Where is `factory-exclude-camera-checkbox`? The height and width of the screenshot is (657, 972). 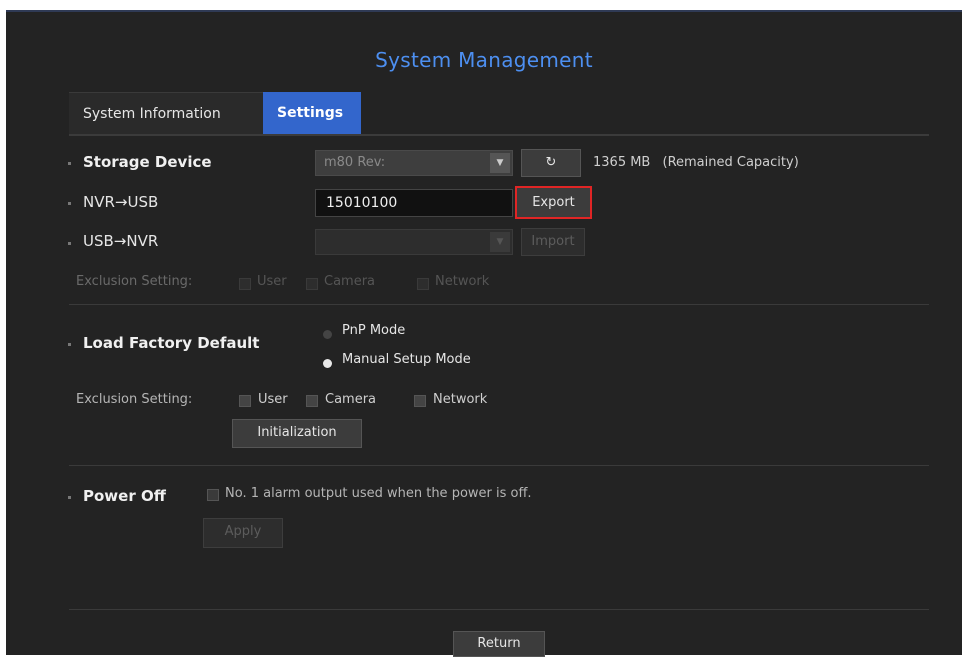
factory-exclude-camera-checkbox is located at coordinates (312, 401).